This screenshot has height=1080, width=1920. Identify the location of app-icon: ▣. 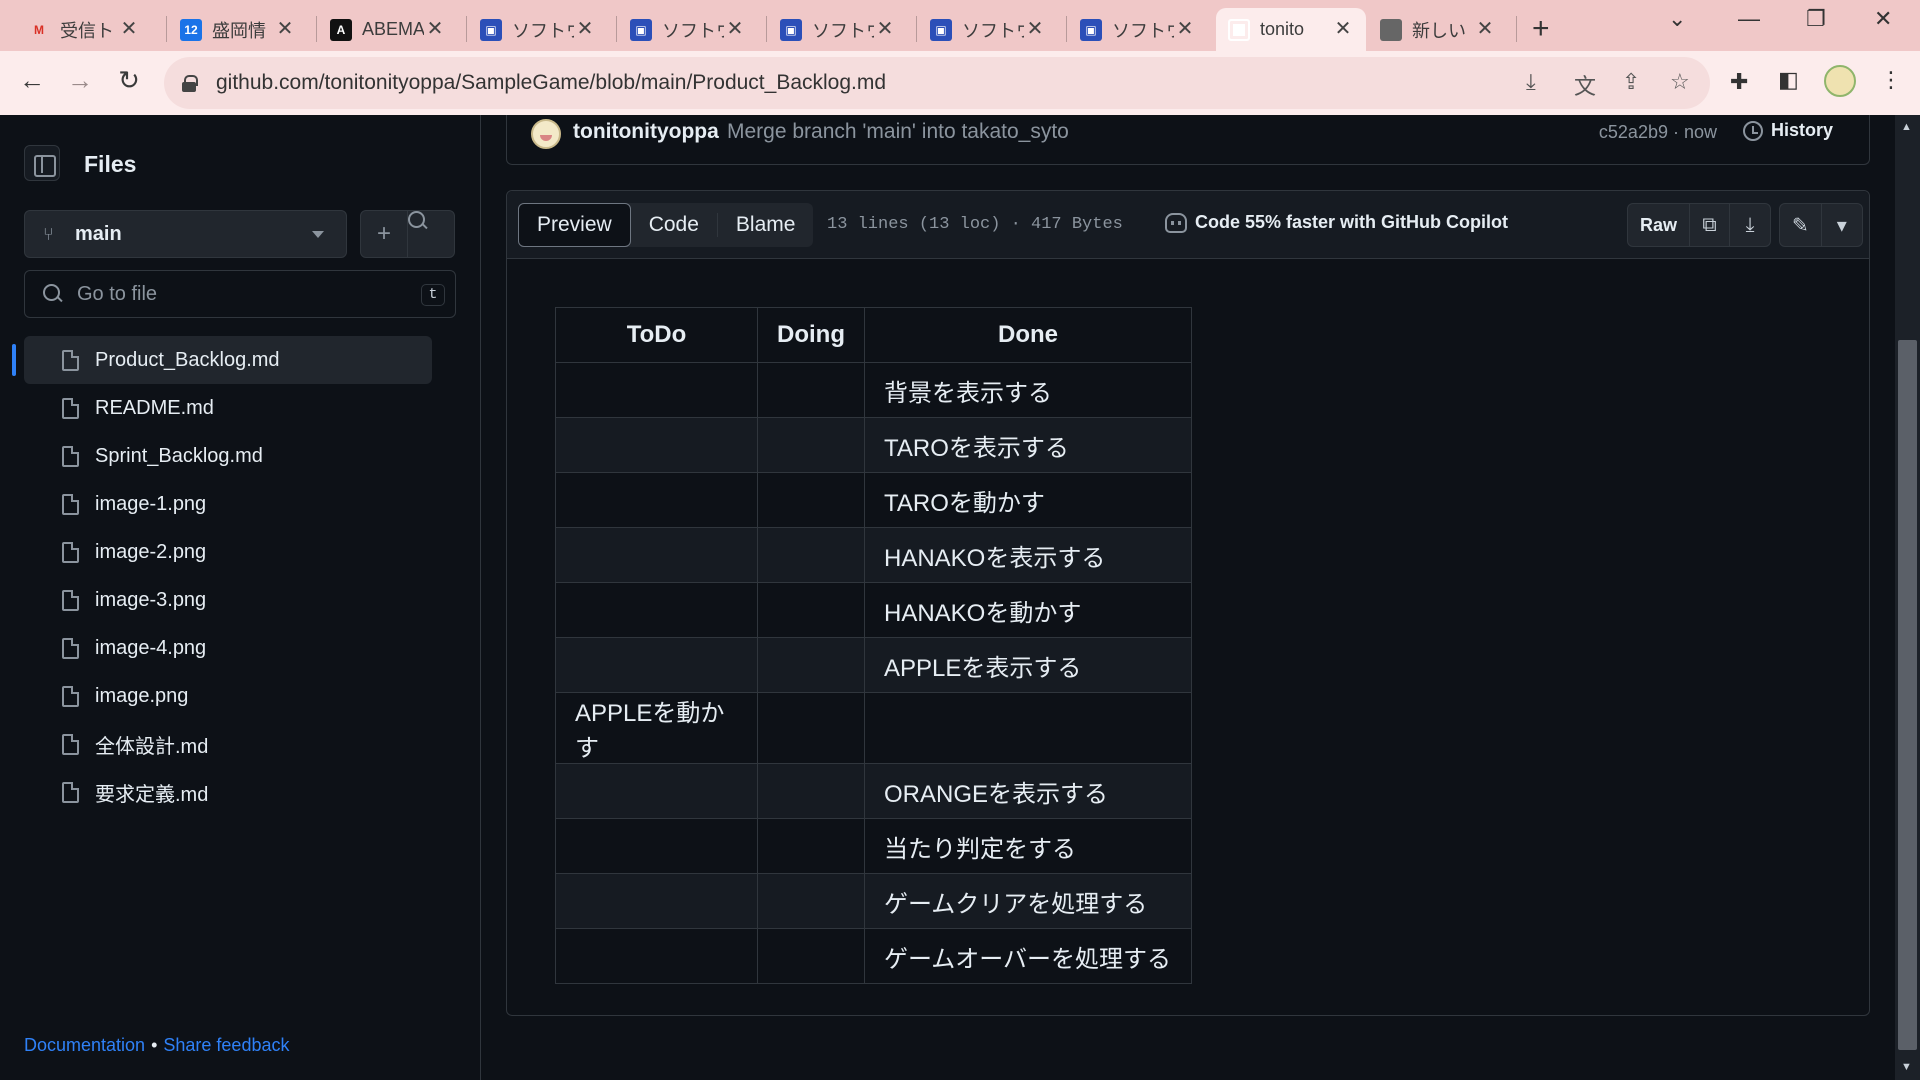
(641, 29).